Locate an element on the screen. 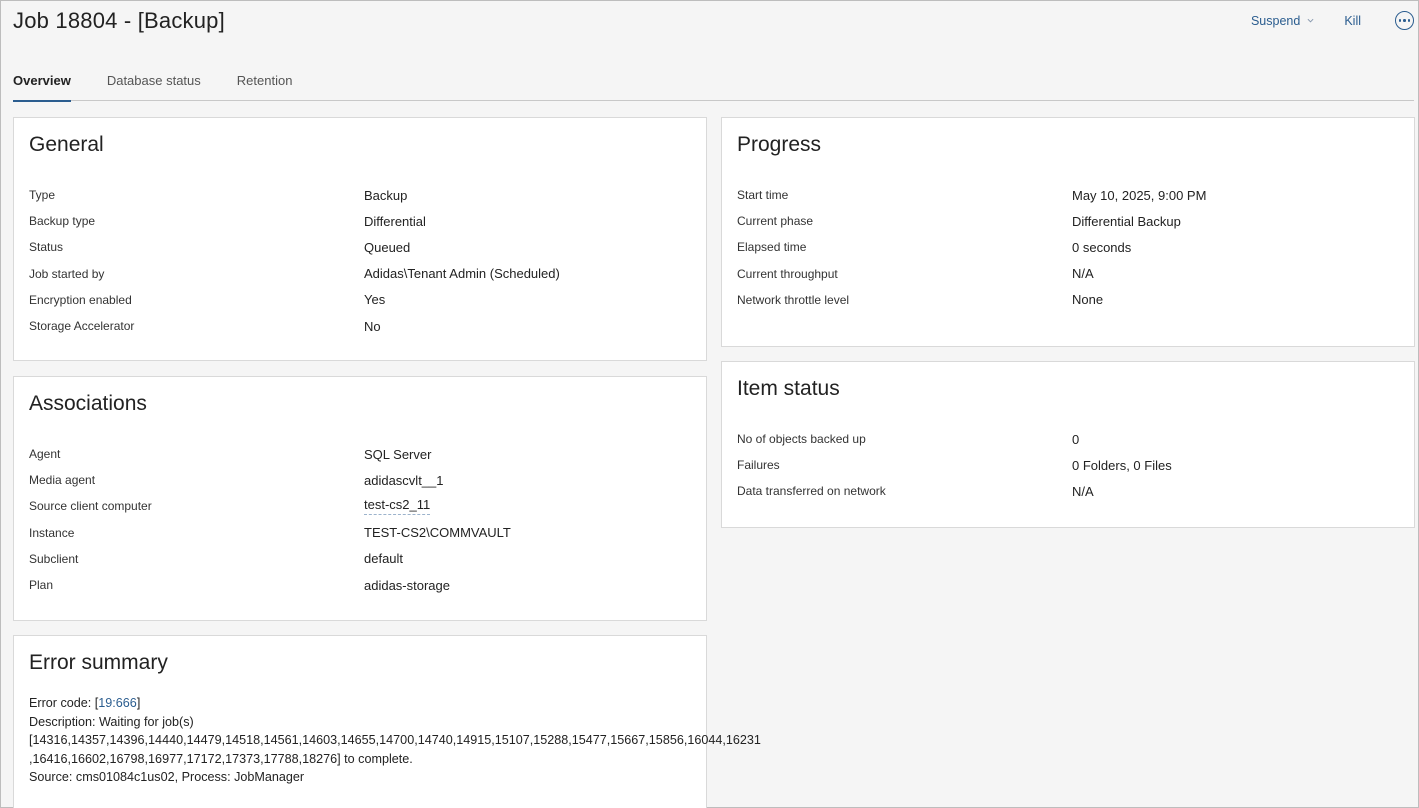 The width and height of the screenshot is (1419, 808). assoc-row-agent: Agent SQL Server is located at coordinates (360, 454).